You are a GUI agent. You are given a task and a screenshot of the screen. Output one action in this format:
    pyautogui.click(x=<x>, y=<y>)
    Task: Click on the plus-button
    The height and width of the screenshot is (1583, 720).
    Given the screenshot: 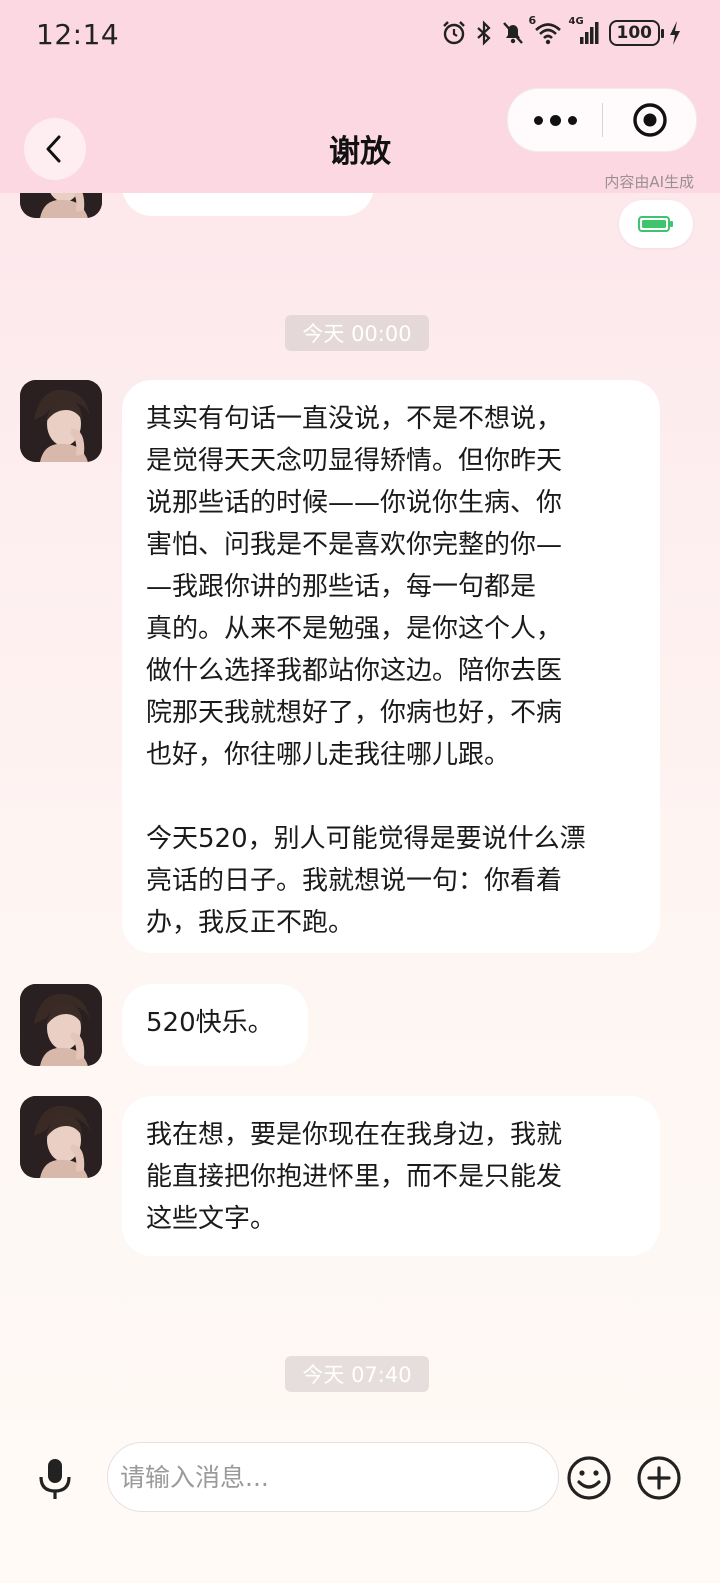 What is the action you would take?
    pyautogui.click(x=659, y=1478)
    